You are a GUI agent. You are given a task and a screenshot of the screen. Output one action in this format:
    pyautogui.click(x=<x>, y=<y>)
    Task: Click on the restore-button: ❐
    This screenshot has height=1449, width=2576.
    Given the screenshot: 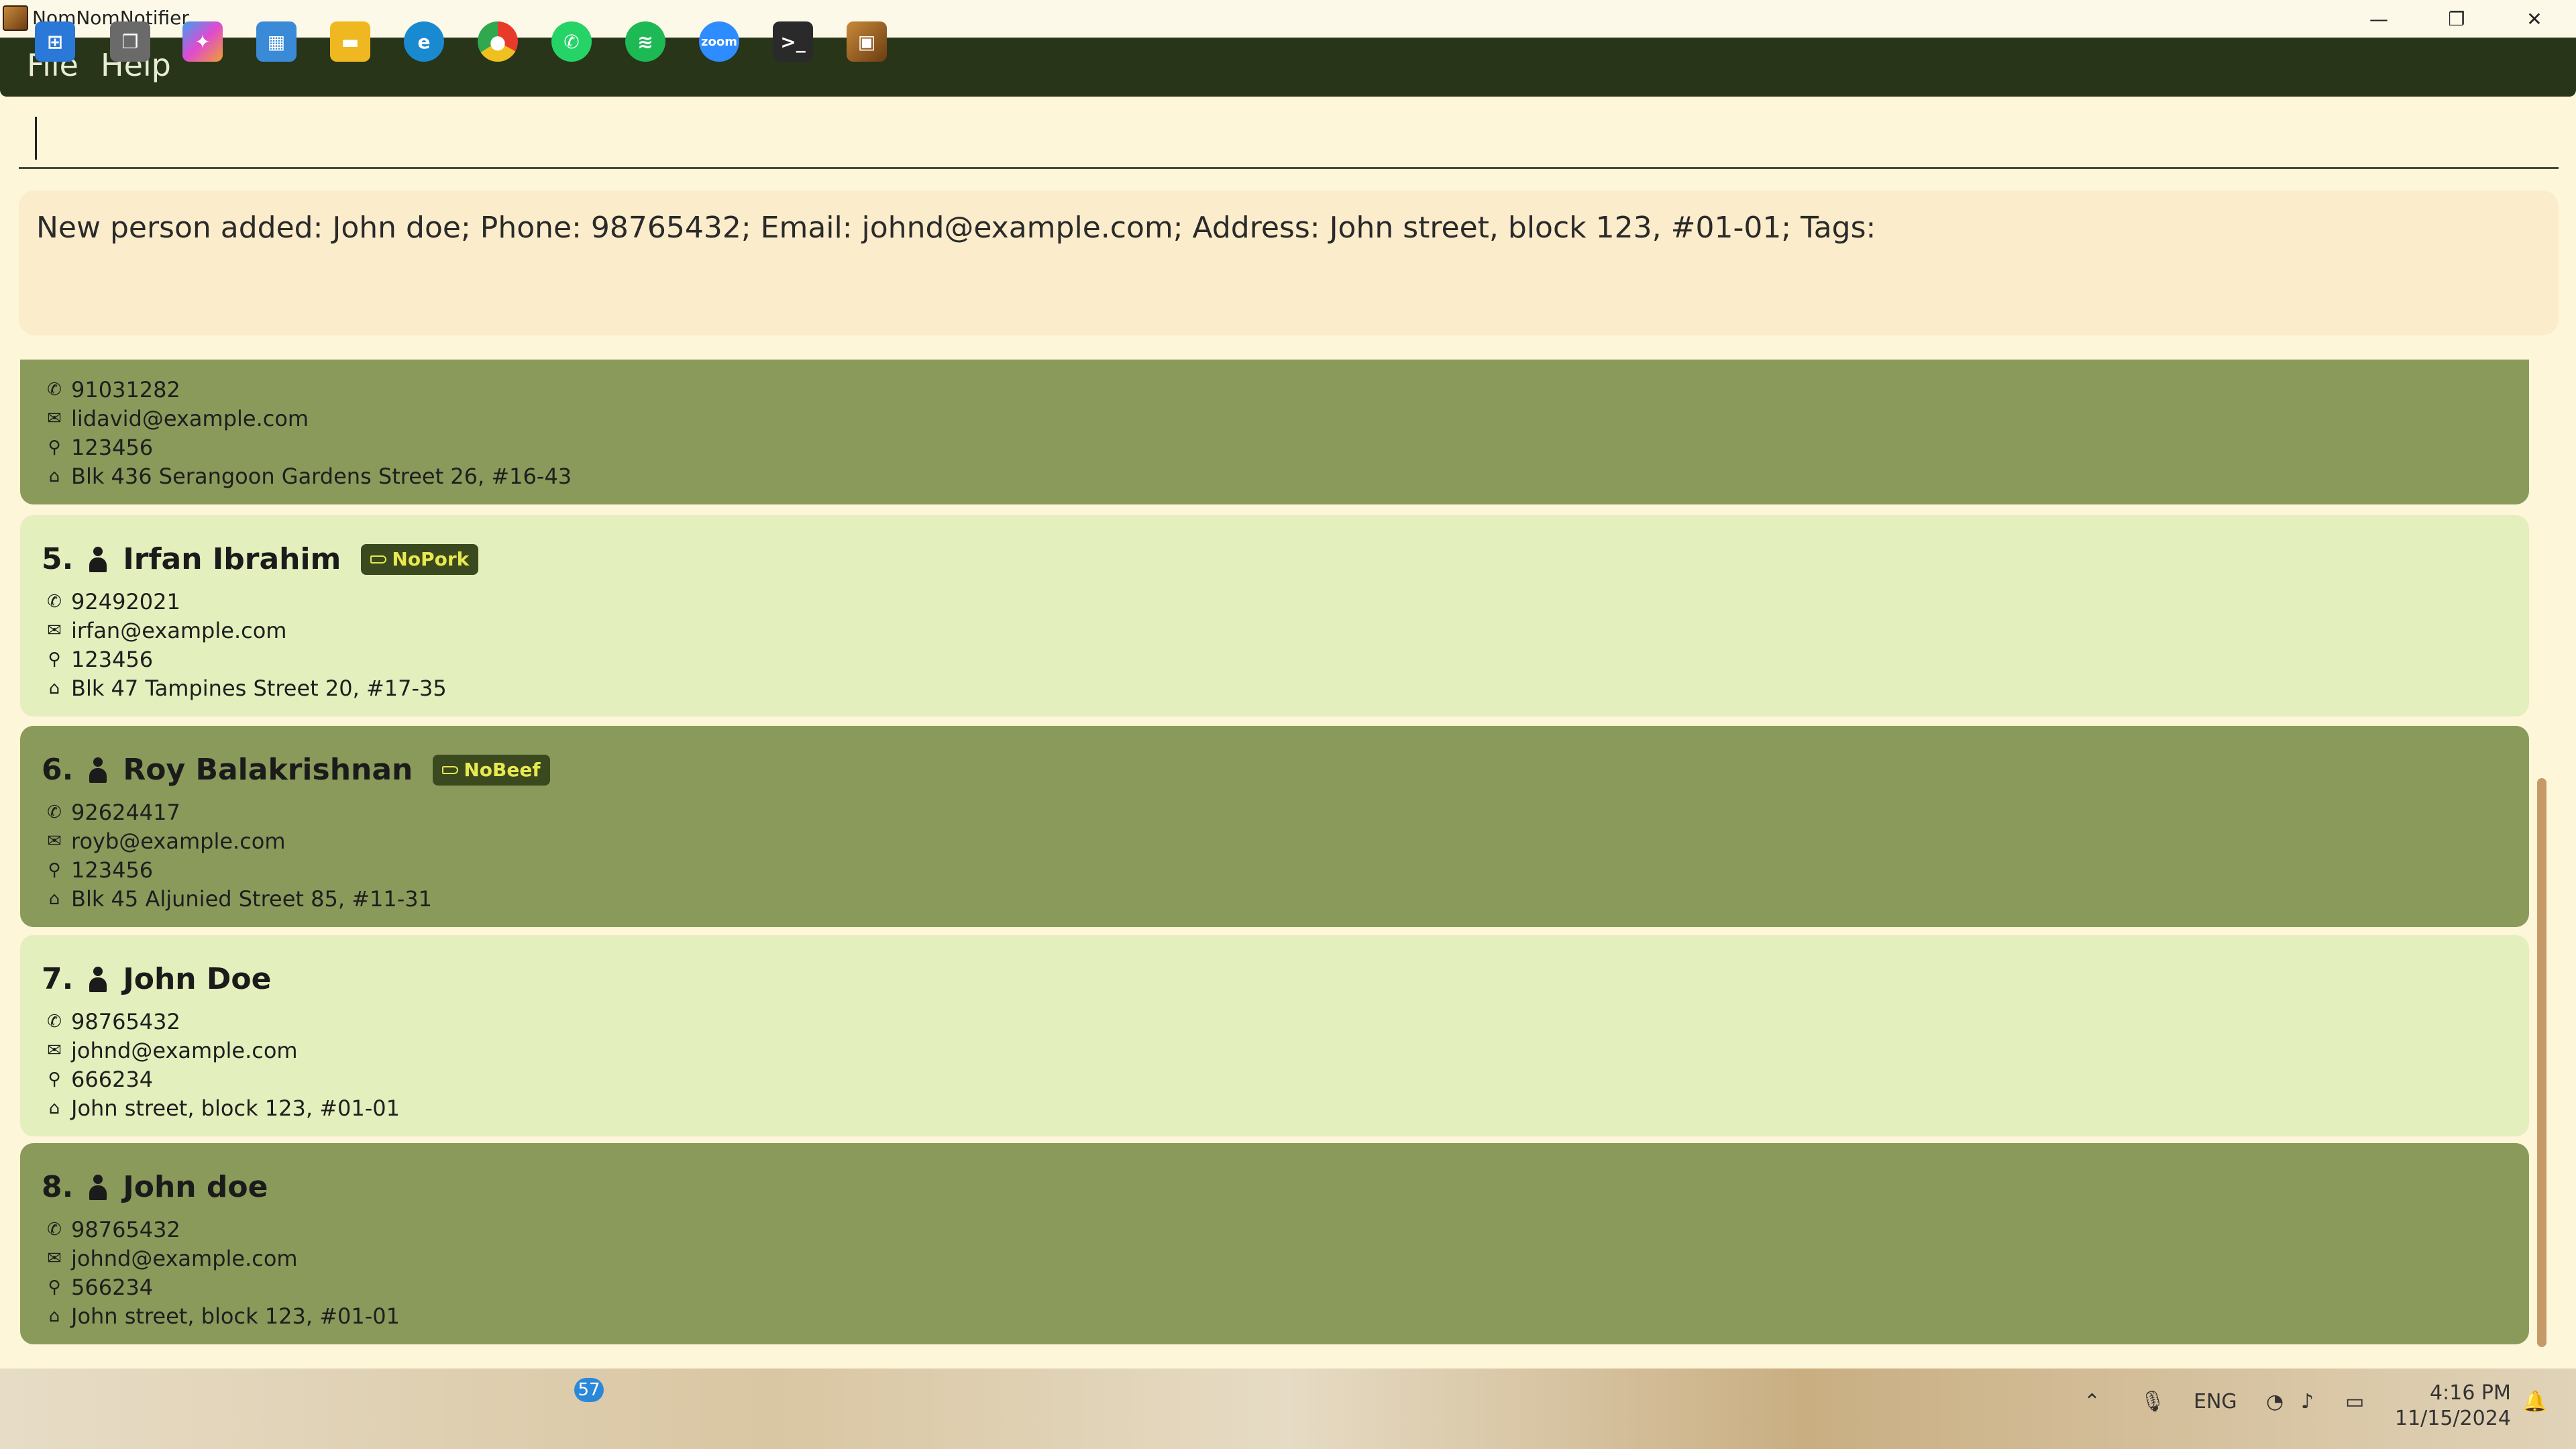 What is the action you would take?
    pyautogui.click(x=2457, y=19)
    